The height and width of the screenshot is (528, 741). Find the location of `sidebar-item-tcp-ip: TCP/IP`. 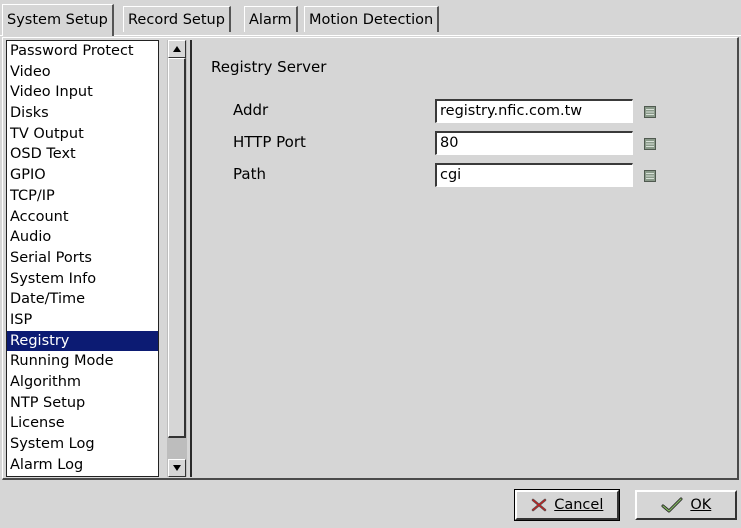

sidebar-item-tcp-ip: TCP/IP is located at coordinates (82, 196).